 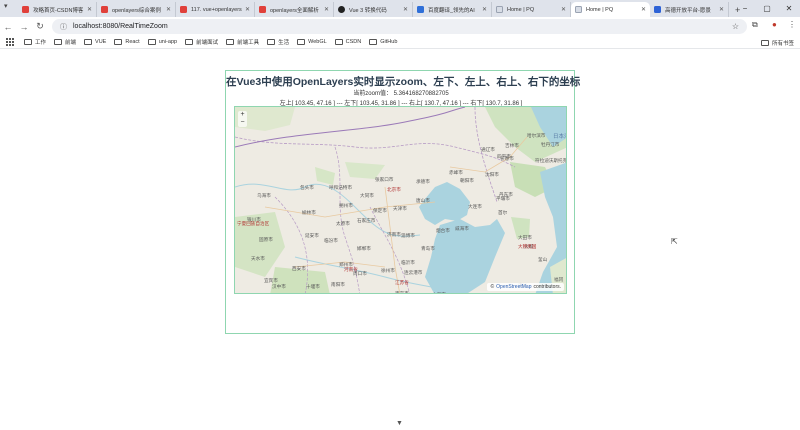 What do you see at coordinates (492, 174) in the screenshot?
I see `map-place-label: 沈阳市` at bounding box center [492, 174].